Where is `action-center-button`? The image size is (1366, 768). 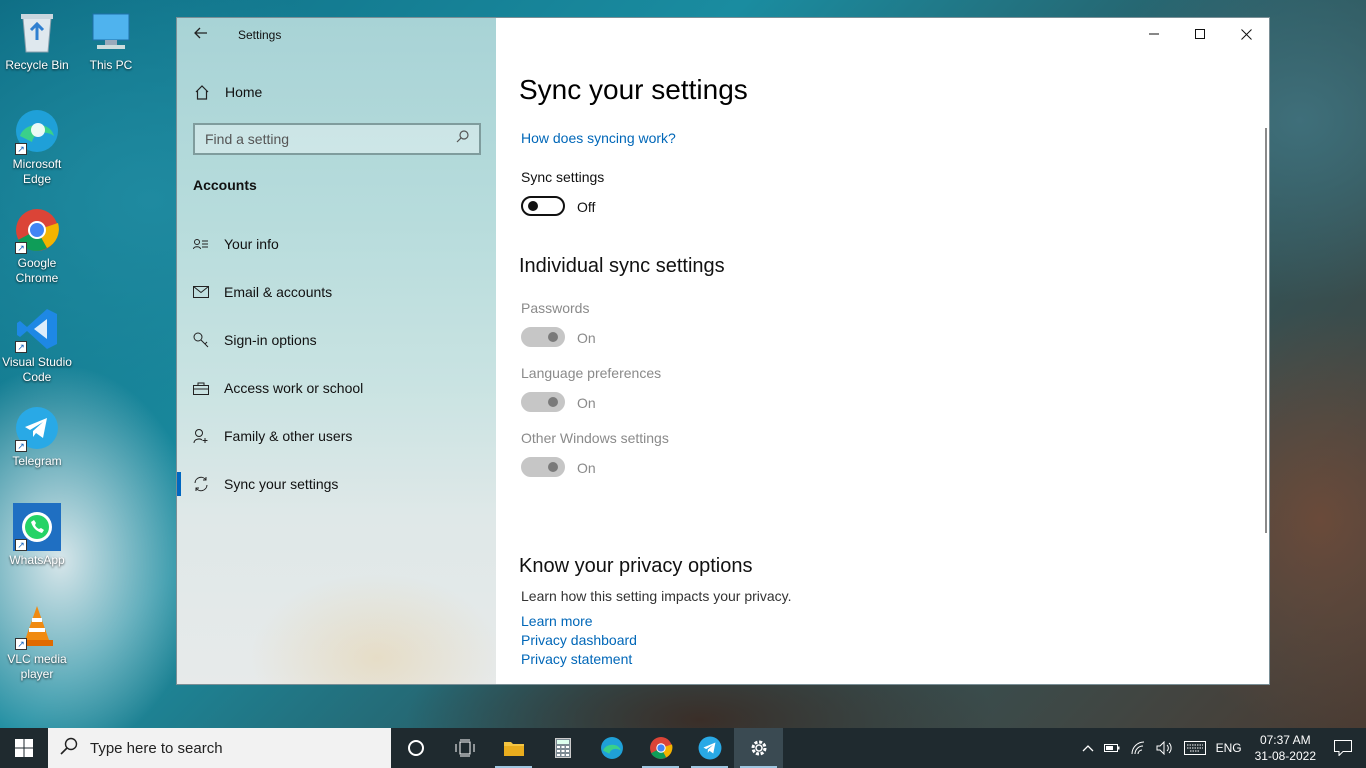 action-center-button is located at coordinates (1345, 748).